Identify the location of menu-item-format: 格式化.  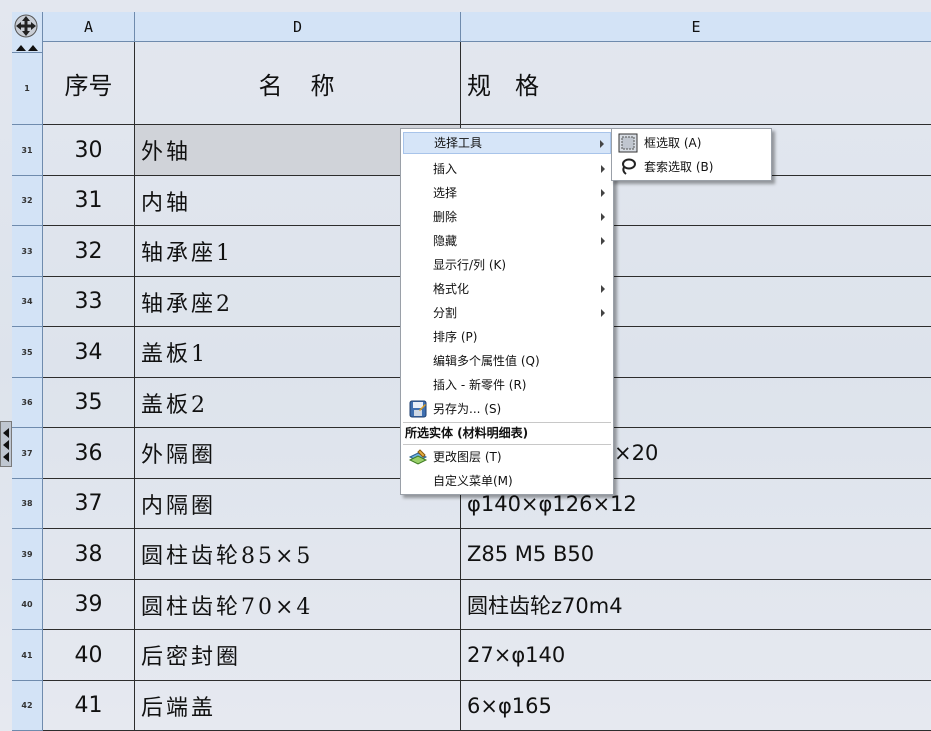
(507, 289).